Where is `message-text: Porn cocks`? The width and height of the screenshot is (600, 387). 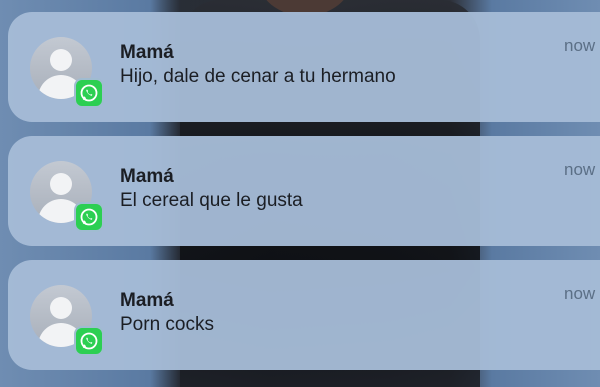 message-text: Porn cocks is located at coordinates (167, 324).